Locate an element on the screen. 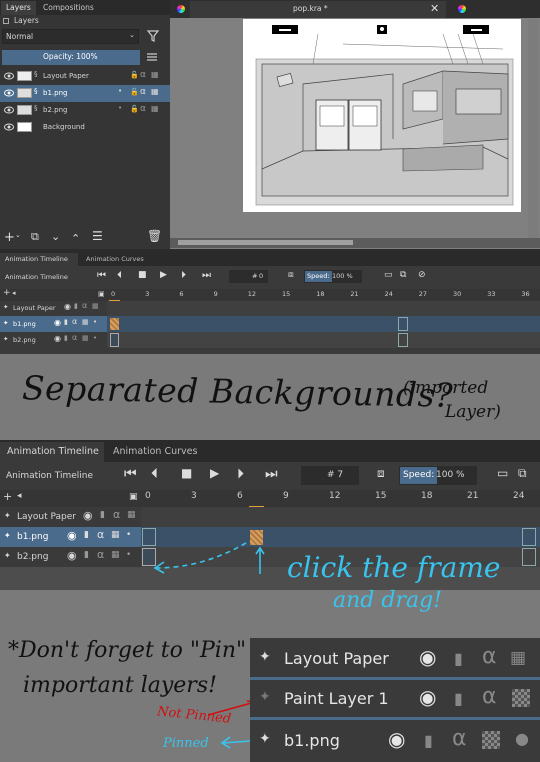 Image resolution: width=540 pixels, height=762 pixels. layer-row: § b1.png • 🔓 α ▦ is located at coordinates (85, 93).